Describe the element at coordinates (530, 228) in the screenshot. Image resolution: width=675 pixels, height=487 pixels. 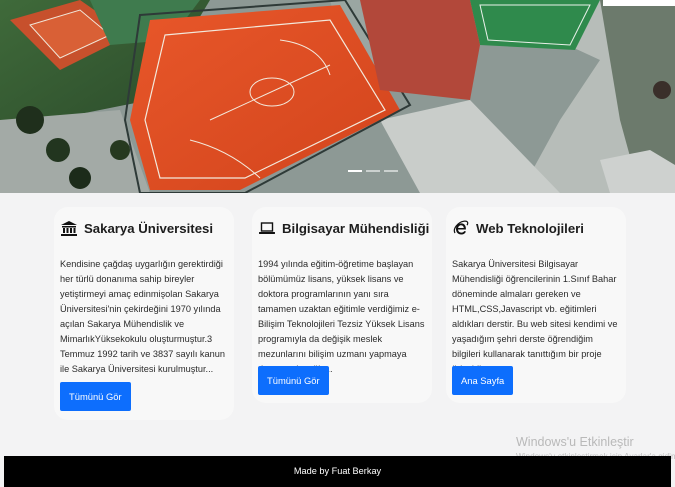
I see `card-title-text: Web Teknolojileri` at that location.